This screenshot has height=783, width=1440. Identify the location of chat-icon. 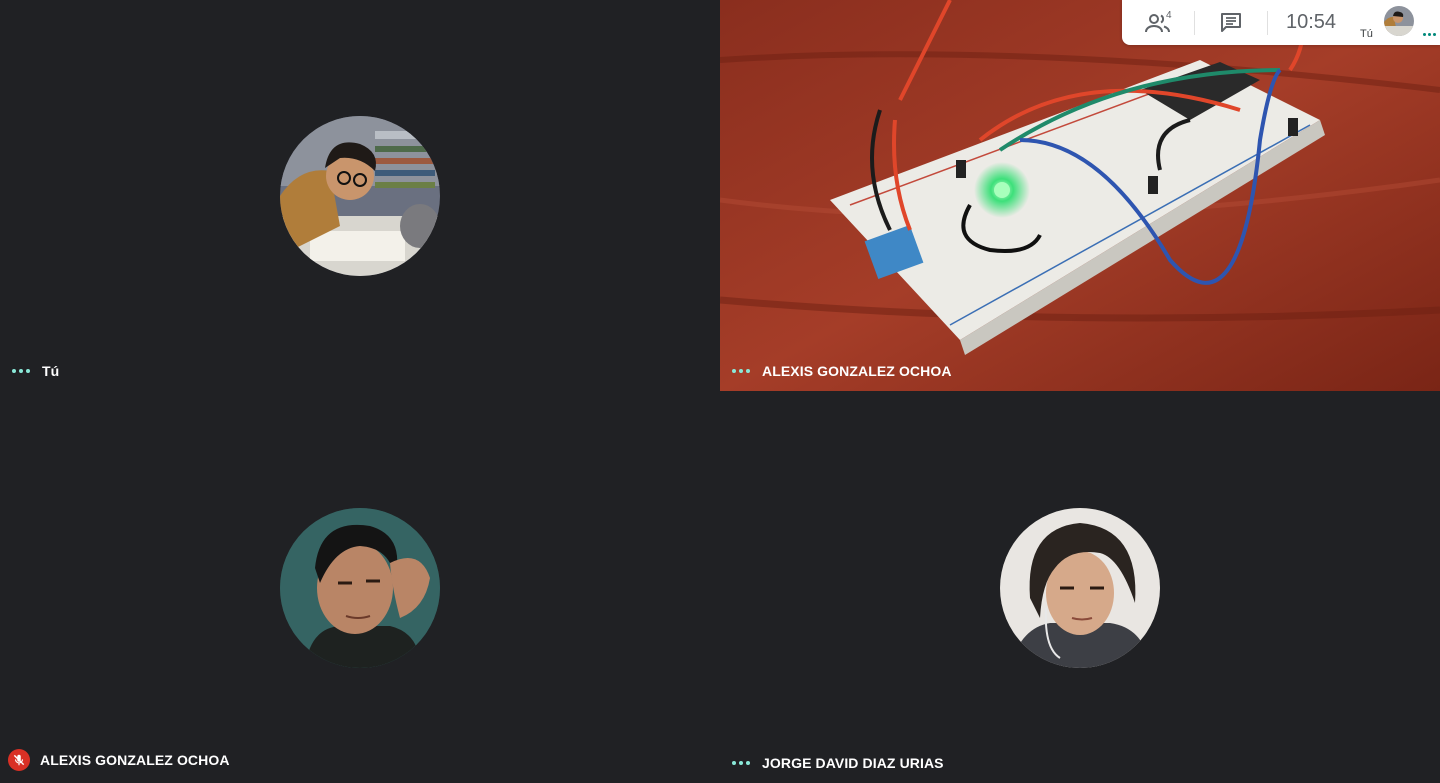
(1231, 22).